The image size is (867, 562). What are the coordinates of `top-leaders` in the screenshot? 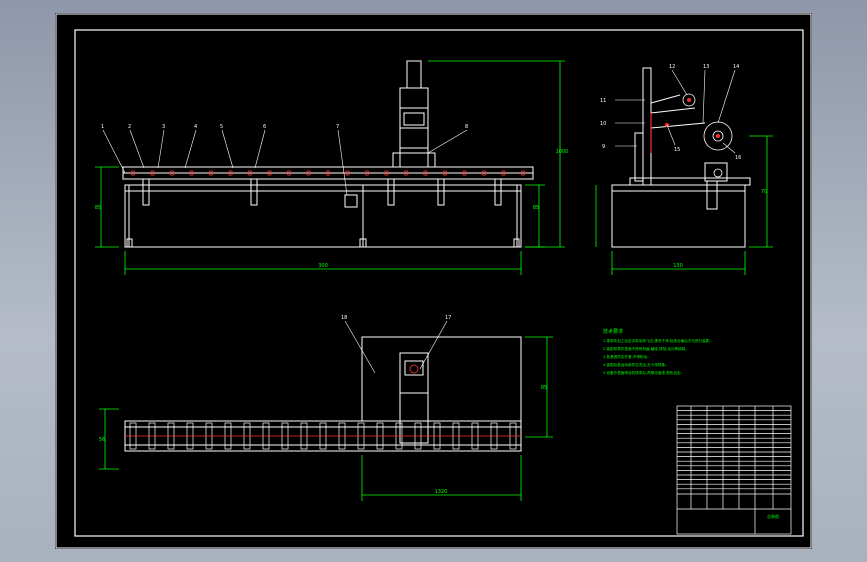 It's located at (396, 347).